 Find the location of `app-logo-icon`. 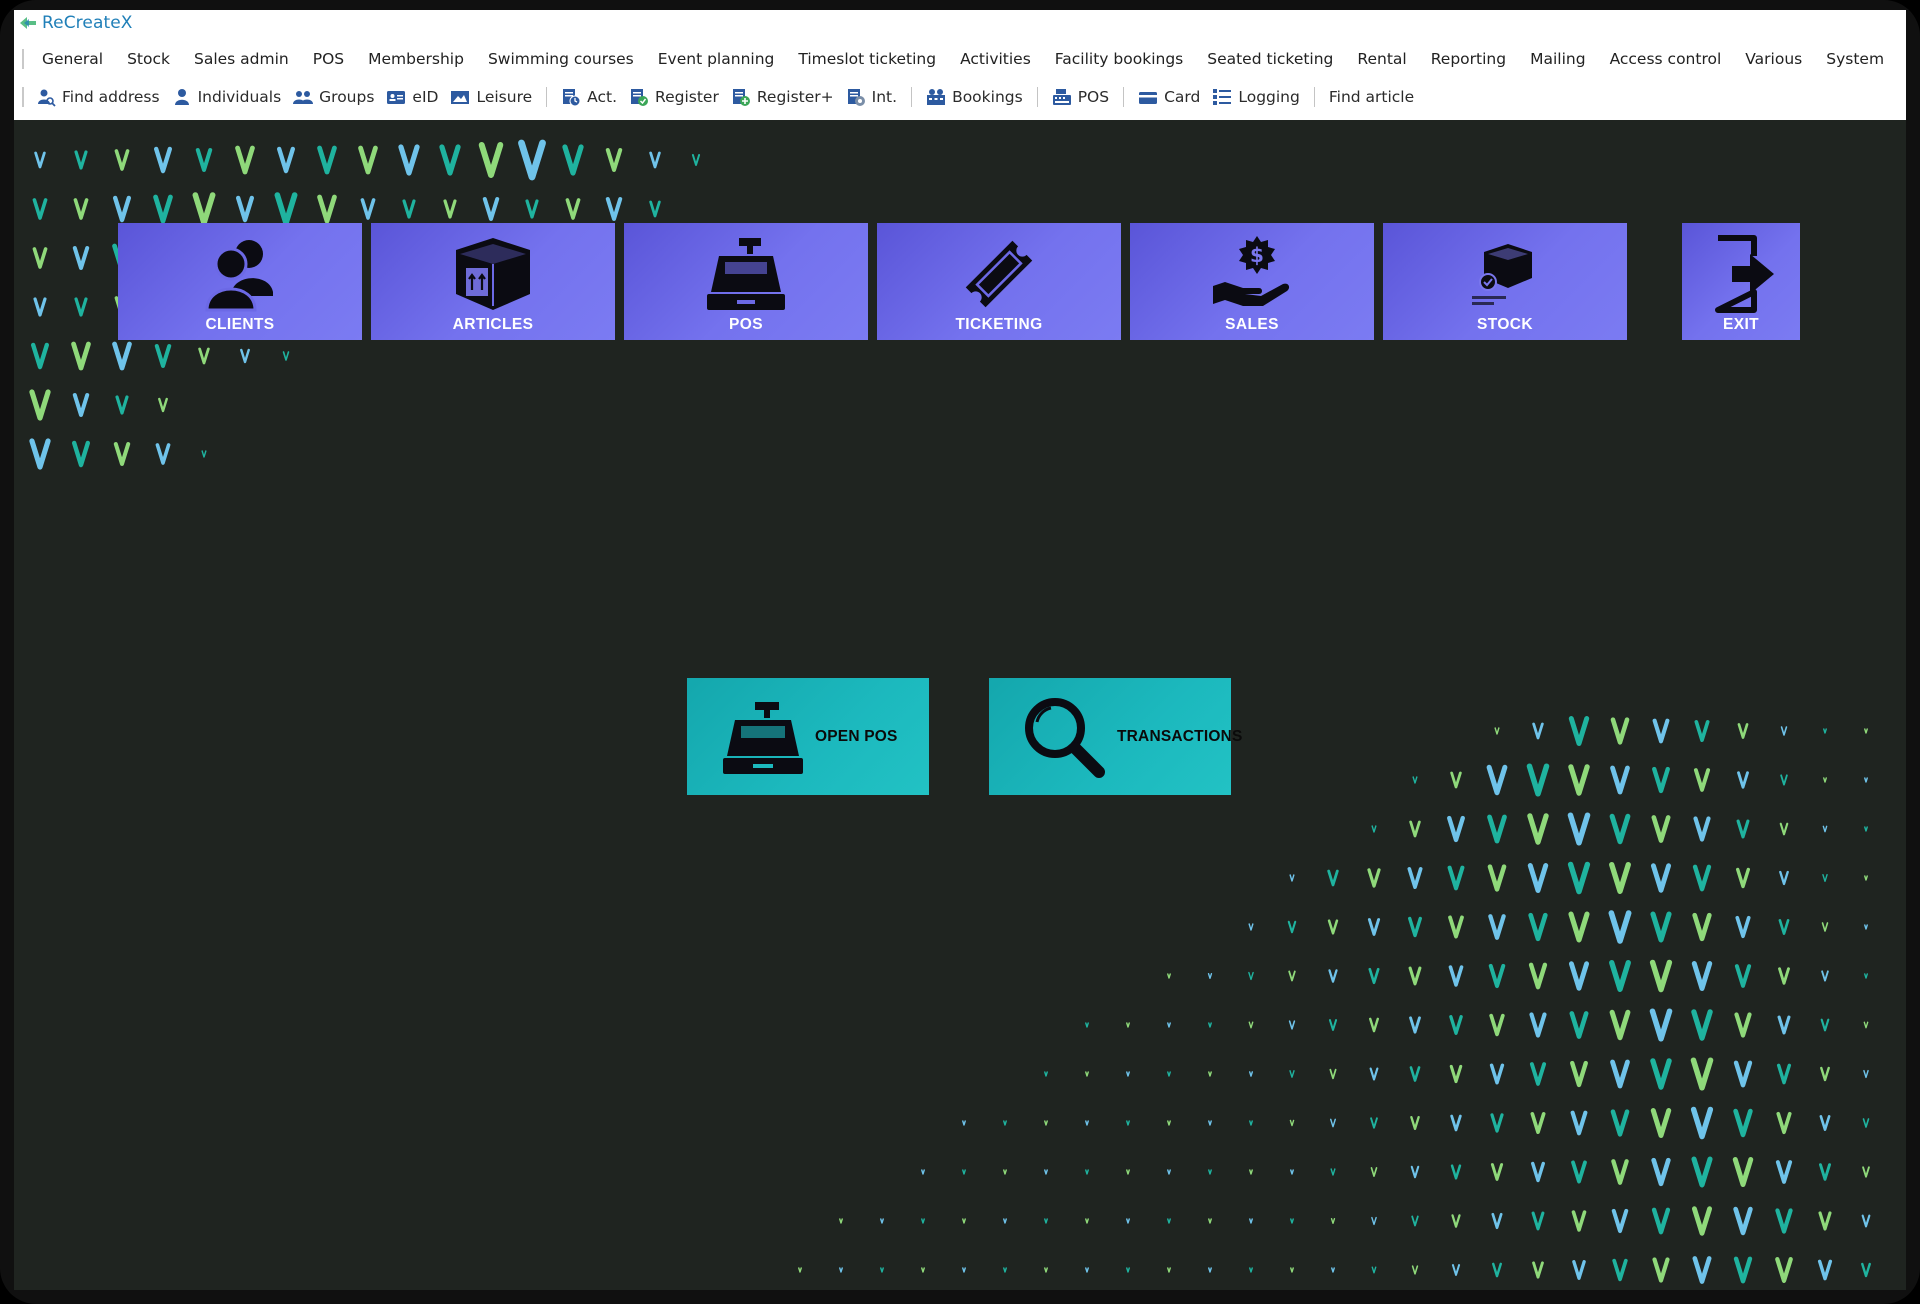

app-logo-icon is located at coordinates (28, 23).